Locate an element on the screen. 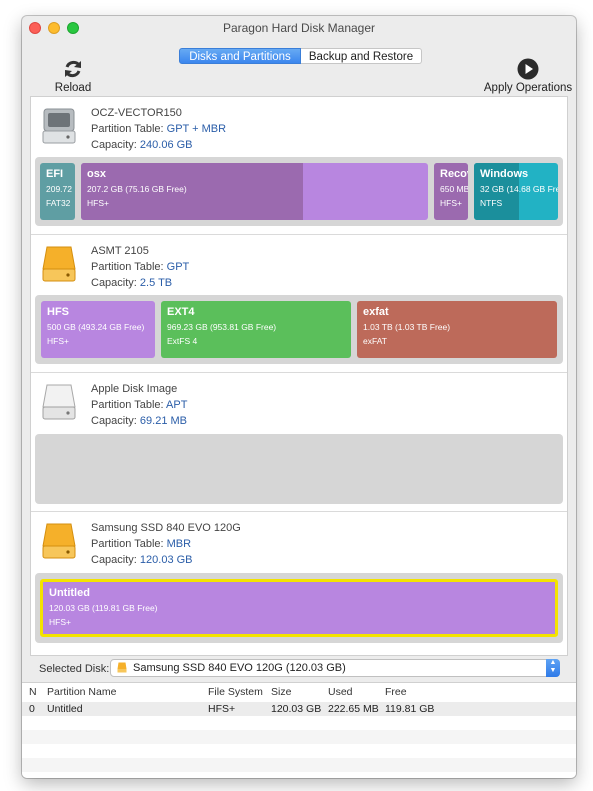 This screenshot has height=791, width=593. tab-disks-and-partitions: Disks and Partitions is located at coordinates (240, 56).